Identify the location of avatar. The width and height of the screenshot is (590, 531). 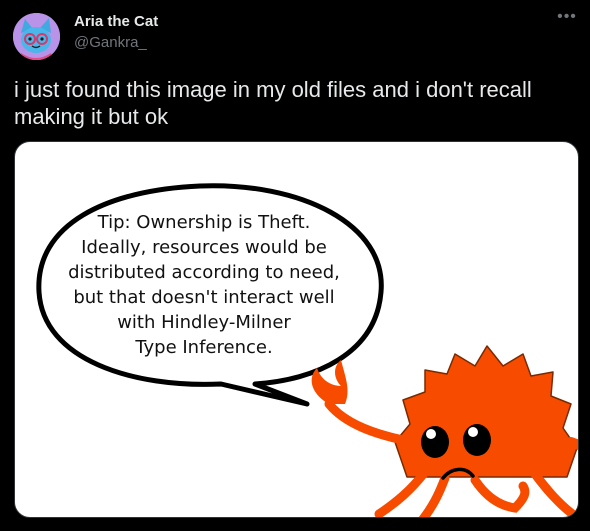
(36, 36).